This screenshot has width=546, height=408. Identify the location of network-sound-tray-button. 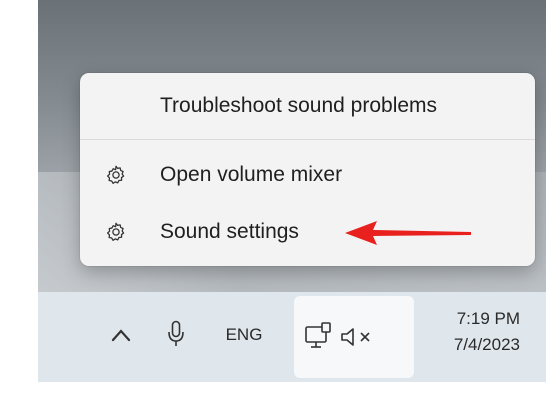
(354, 337).